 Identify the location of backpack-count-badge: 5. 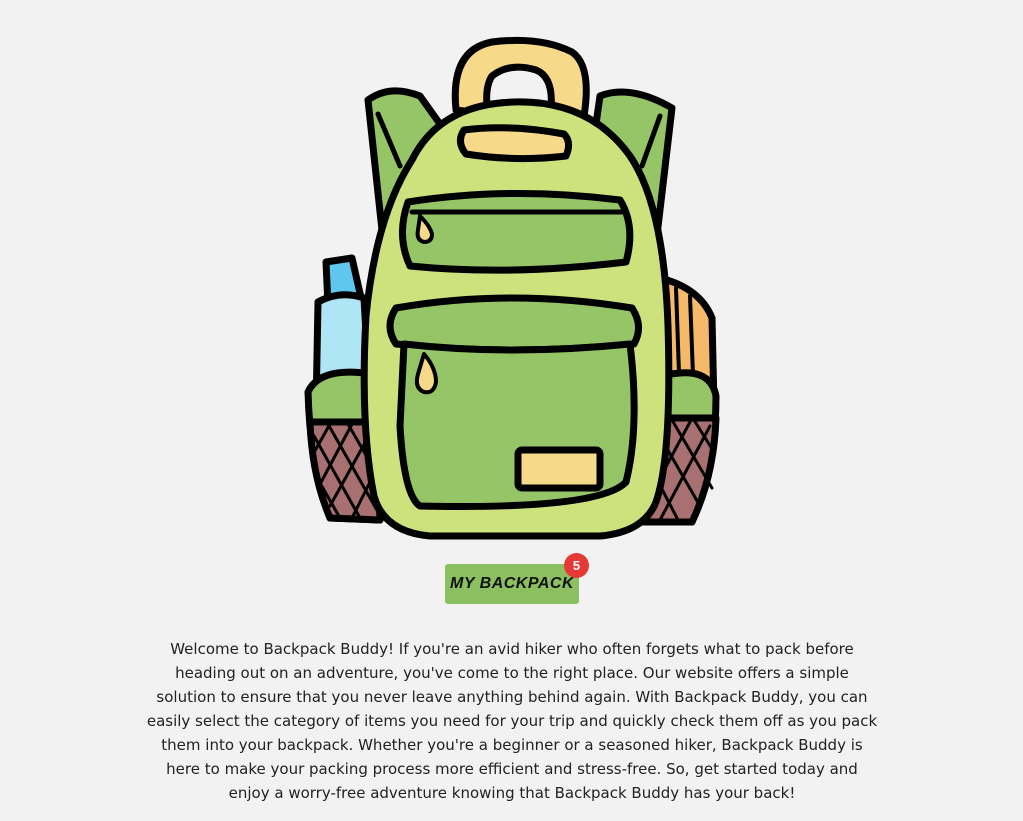
(576, 565).